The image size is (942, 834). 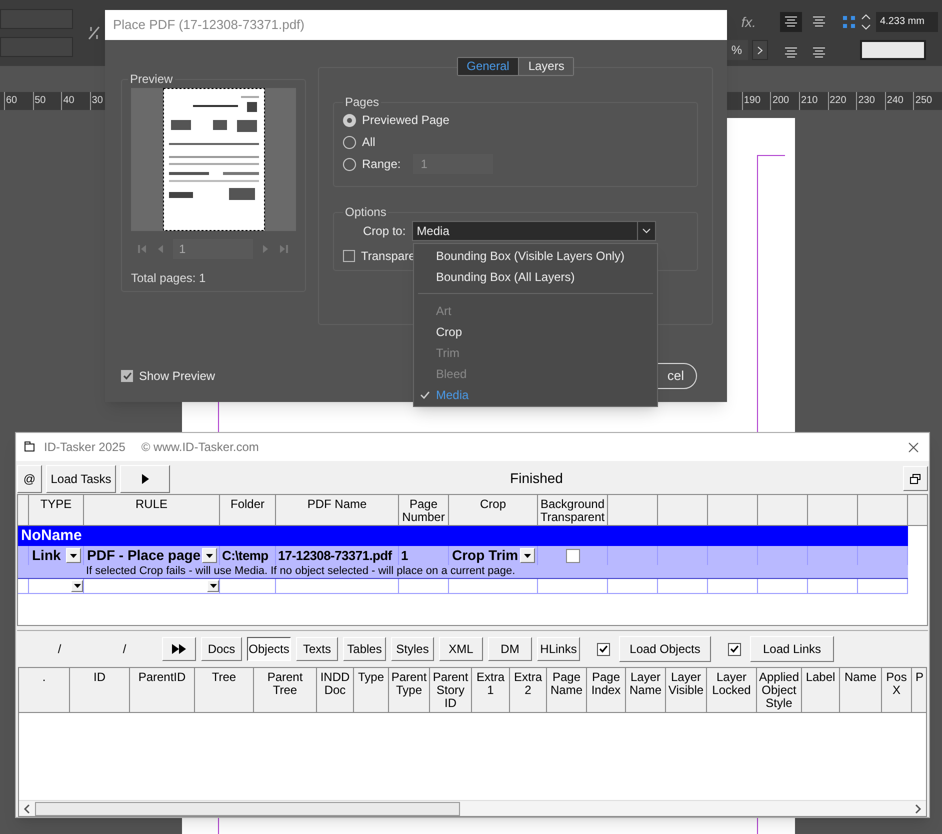 I want to click on radio-label: Previewed Page, so click(x=406, y=120).